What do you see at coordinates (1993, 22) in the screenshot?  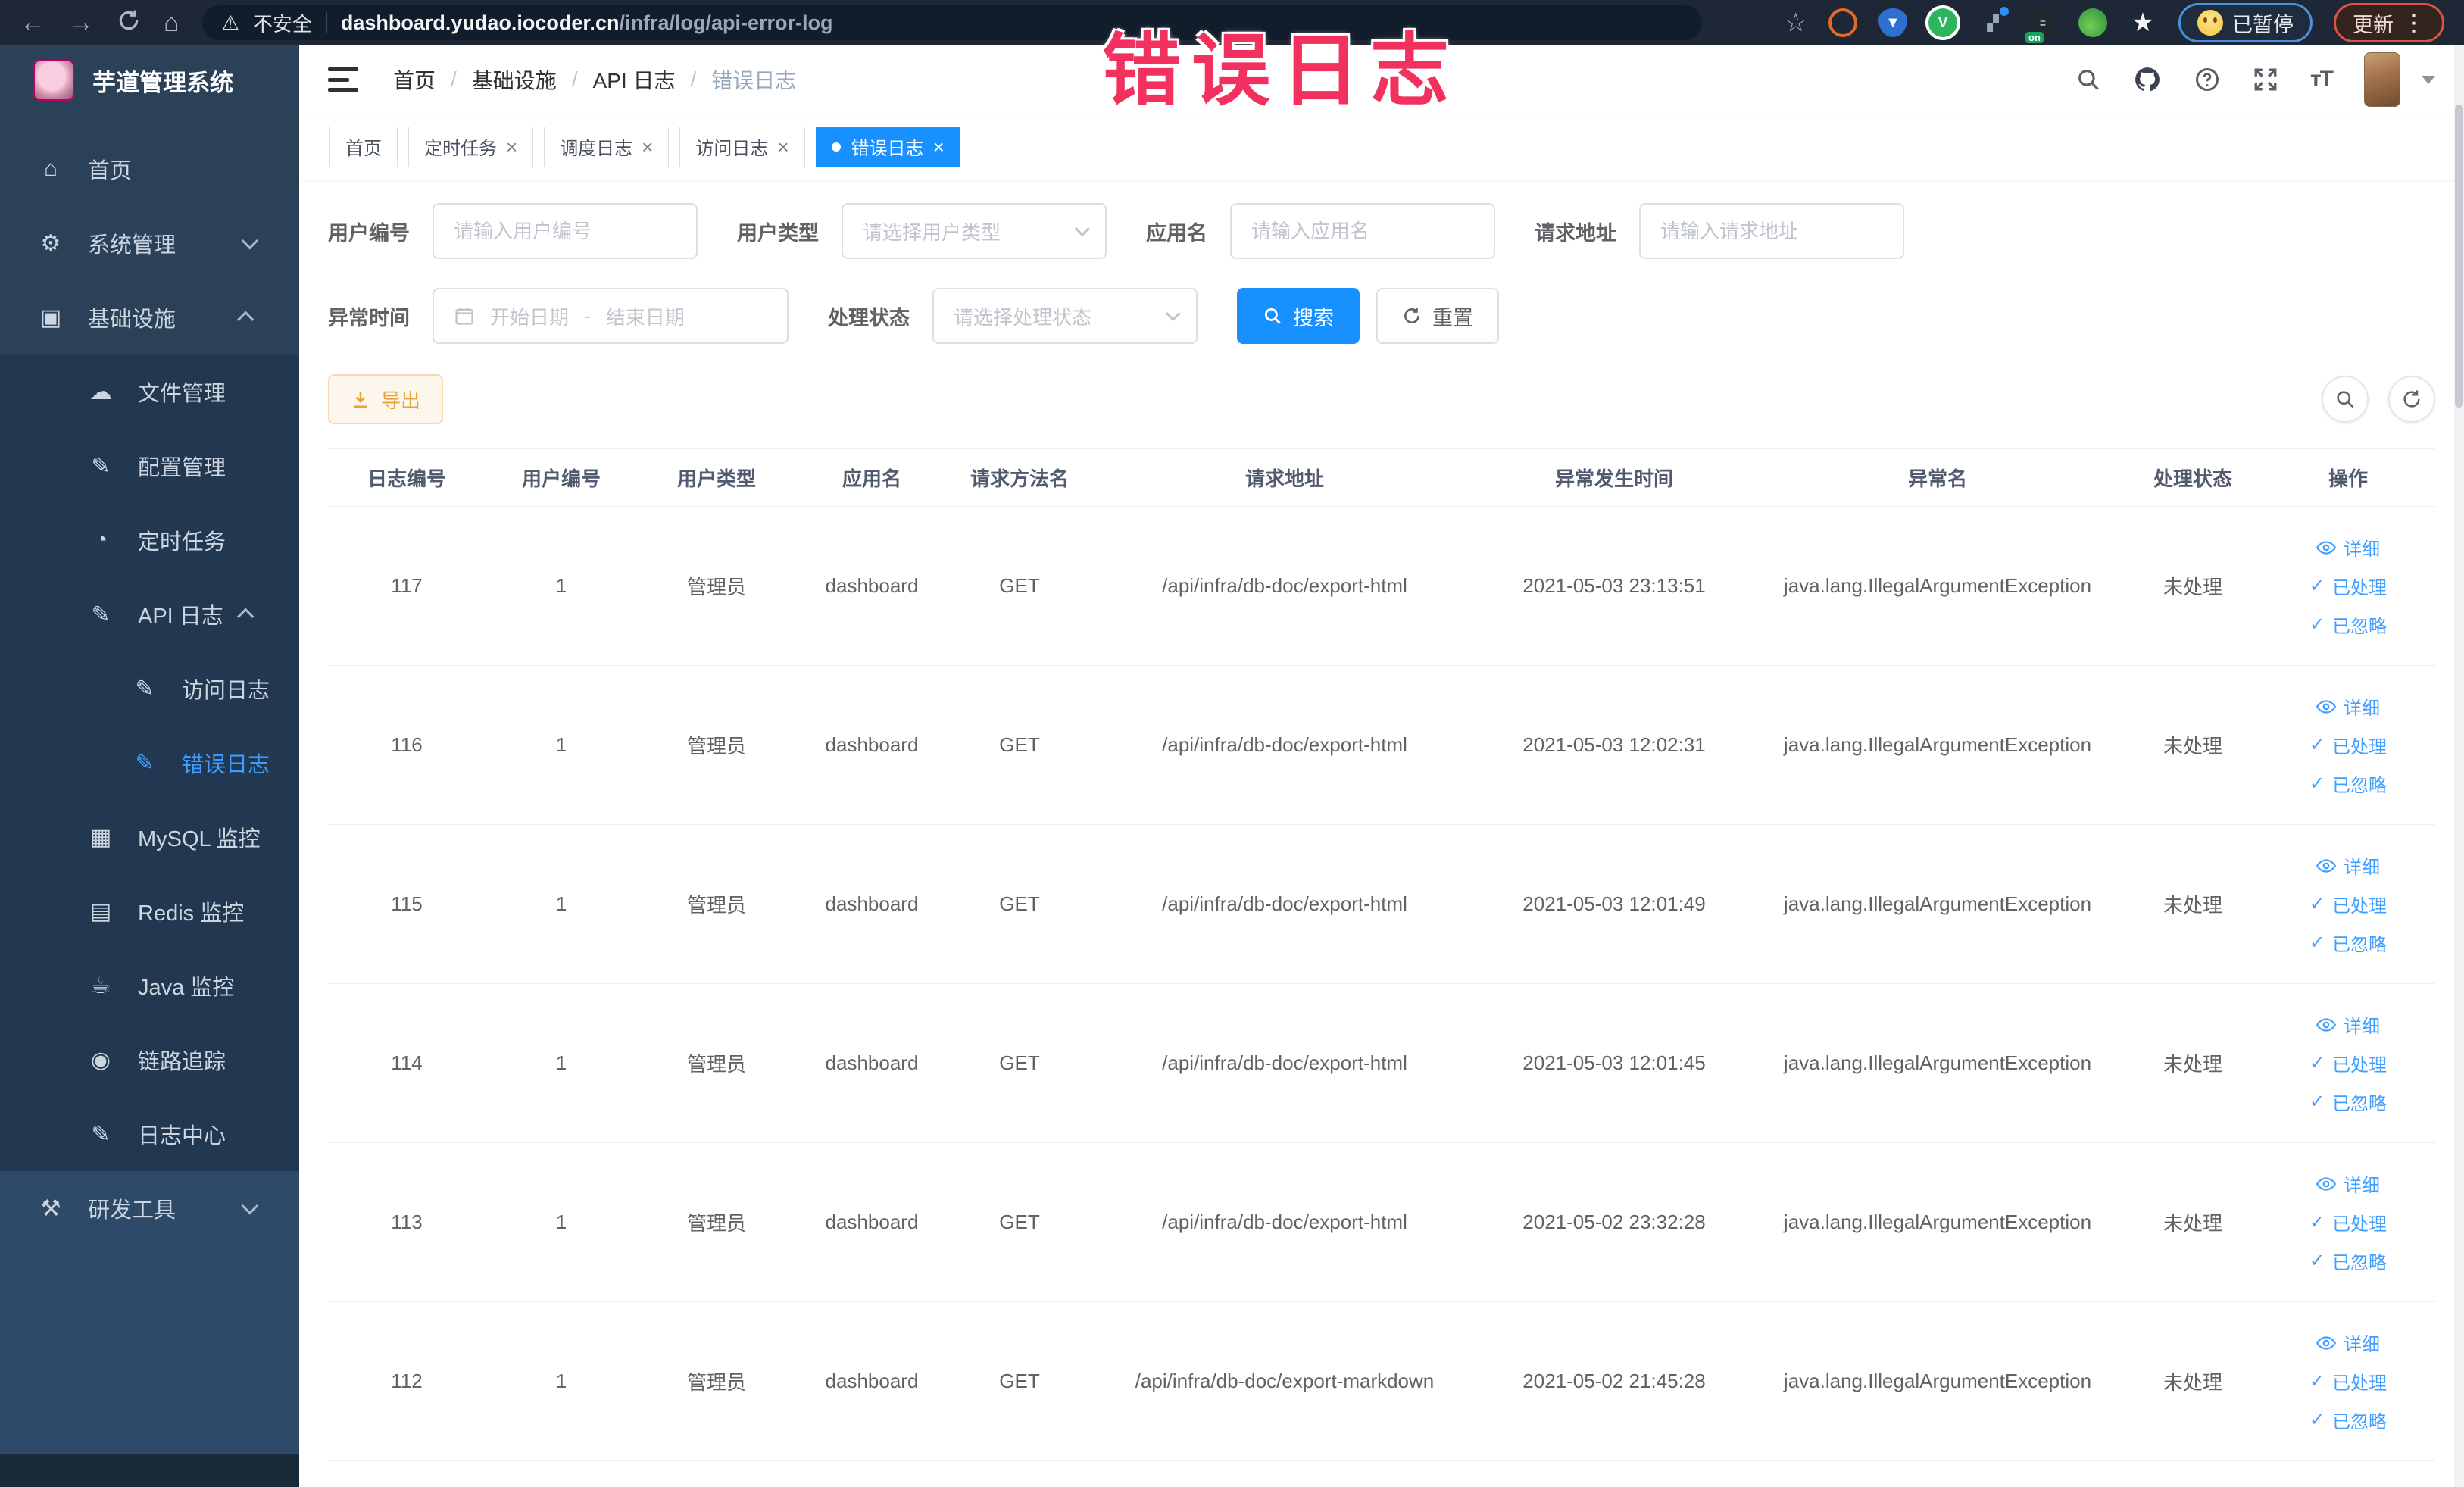 I see `extension-icon-4: ▞` at bounding box center [1993, 22].